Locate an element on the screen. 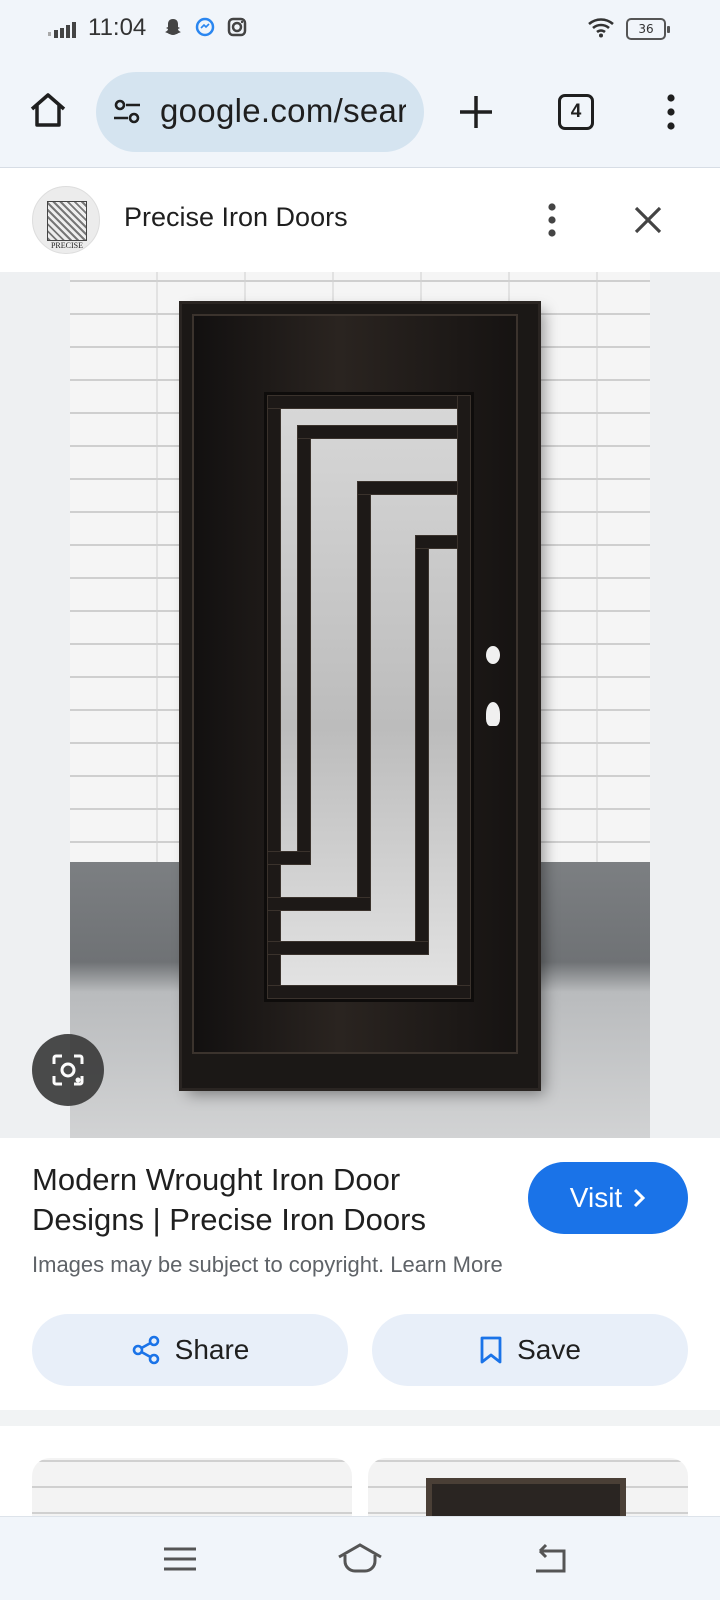 Image resolution: width=720 pixels, height=1600 pixels. share-icon is located at coordinates (145, 1350).